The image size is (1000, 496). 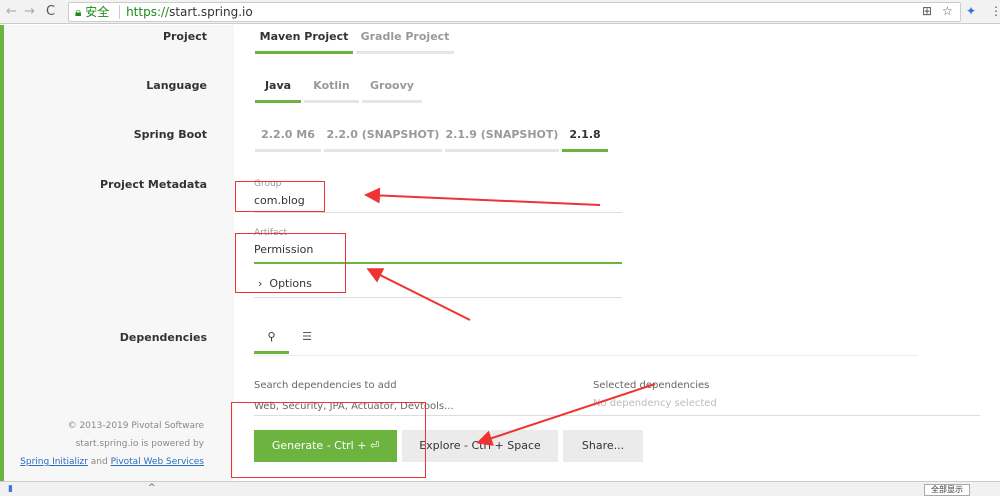 What do you see at coordinates (947, 490) in the screenshot?
I see `show-all-button: 全部显示` at bounding box center [947, 490].